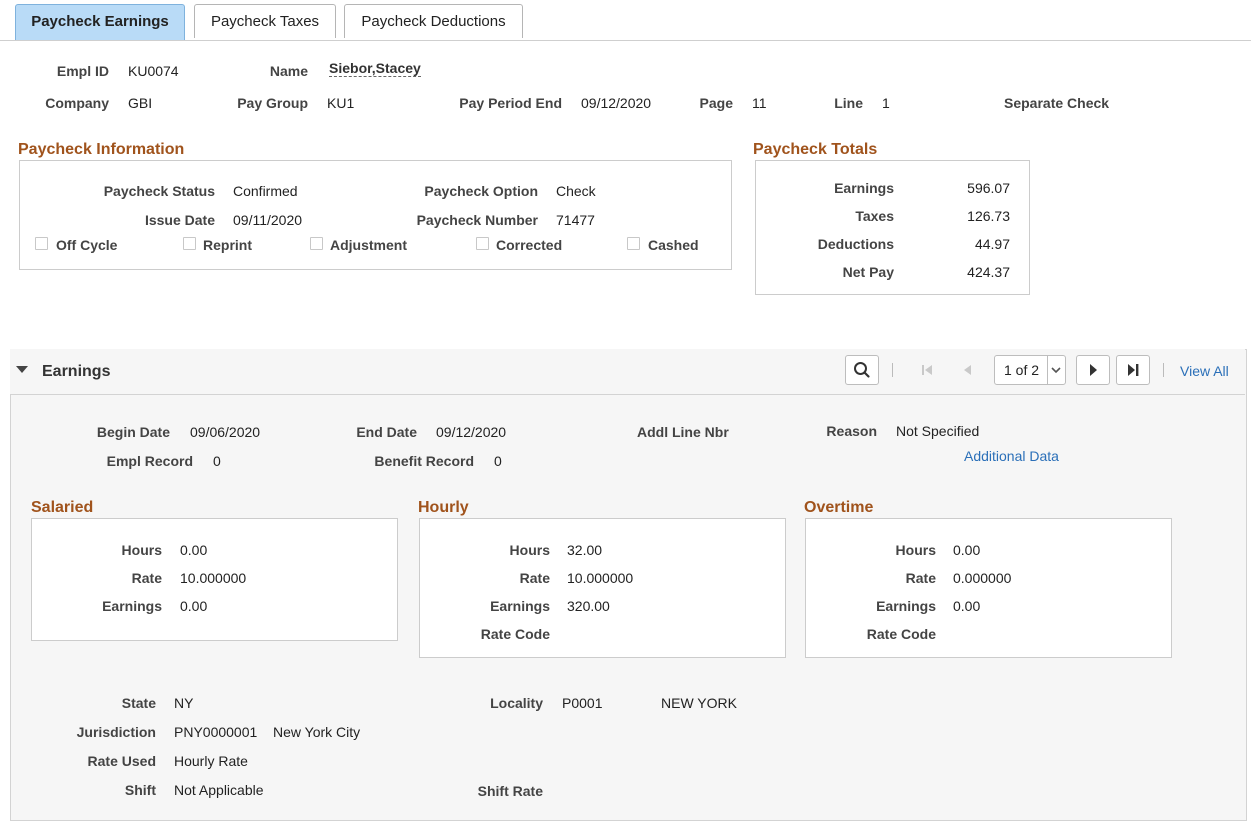 This screenshot has height=821, width=1251. What do you see at coordinates (213, 578) in the screenshot?
I see `salaried-rate-value: 10.000000` at bounding box center [213, 578].